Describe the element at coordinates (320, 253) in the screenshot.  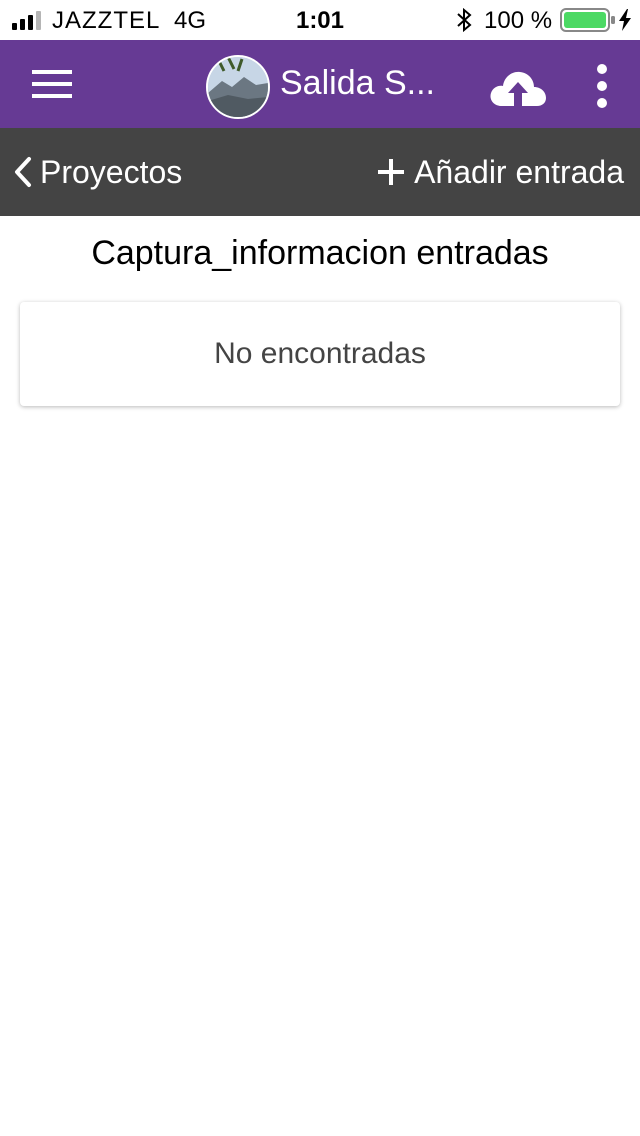
I see `page-title: Captura_informacion entradas` at that location.